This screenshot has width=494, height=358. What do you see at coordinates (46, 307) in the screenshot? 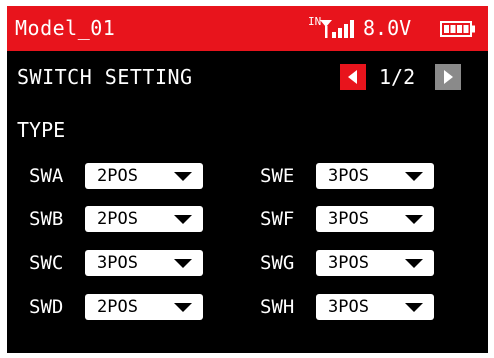
I see `switch-label: SWD` at bounding box center [46, 307].